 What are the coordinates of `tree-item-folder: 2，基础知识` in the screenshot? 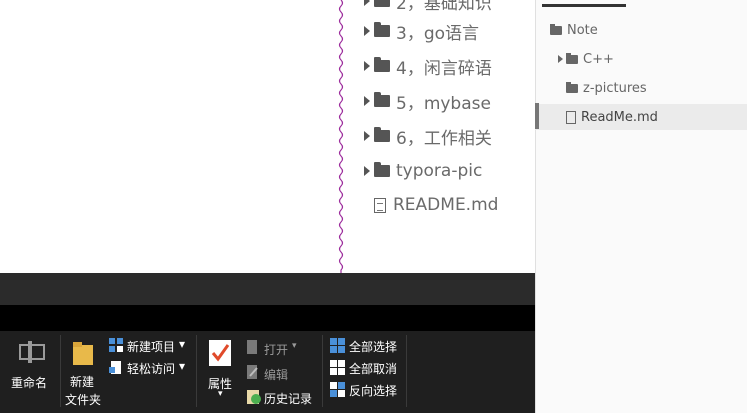 It's located at (428, 8).